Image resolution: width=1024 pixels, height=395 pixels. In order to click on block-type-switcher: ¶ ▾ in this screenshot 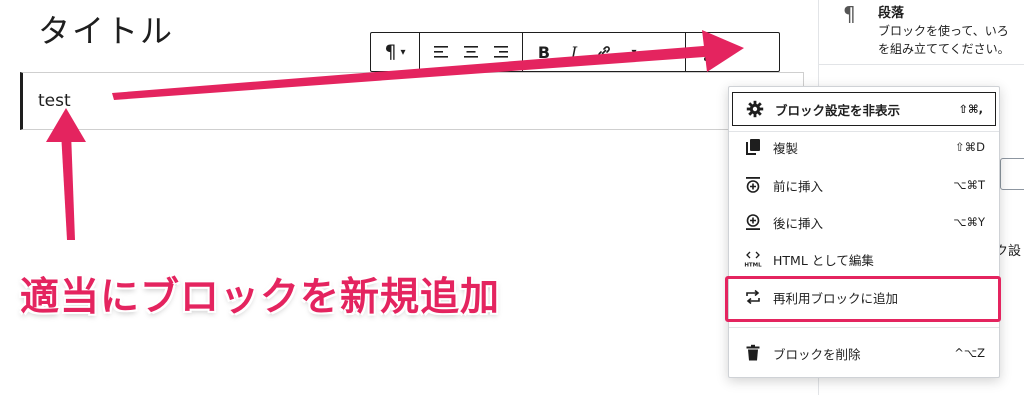, I will do `click(395, 52)`.